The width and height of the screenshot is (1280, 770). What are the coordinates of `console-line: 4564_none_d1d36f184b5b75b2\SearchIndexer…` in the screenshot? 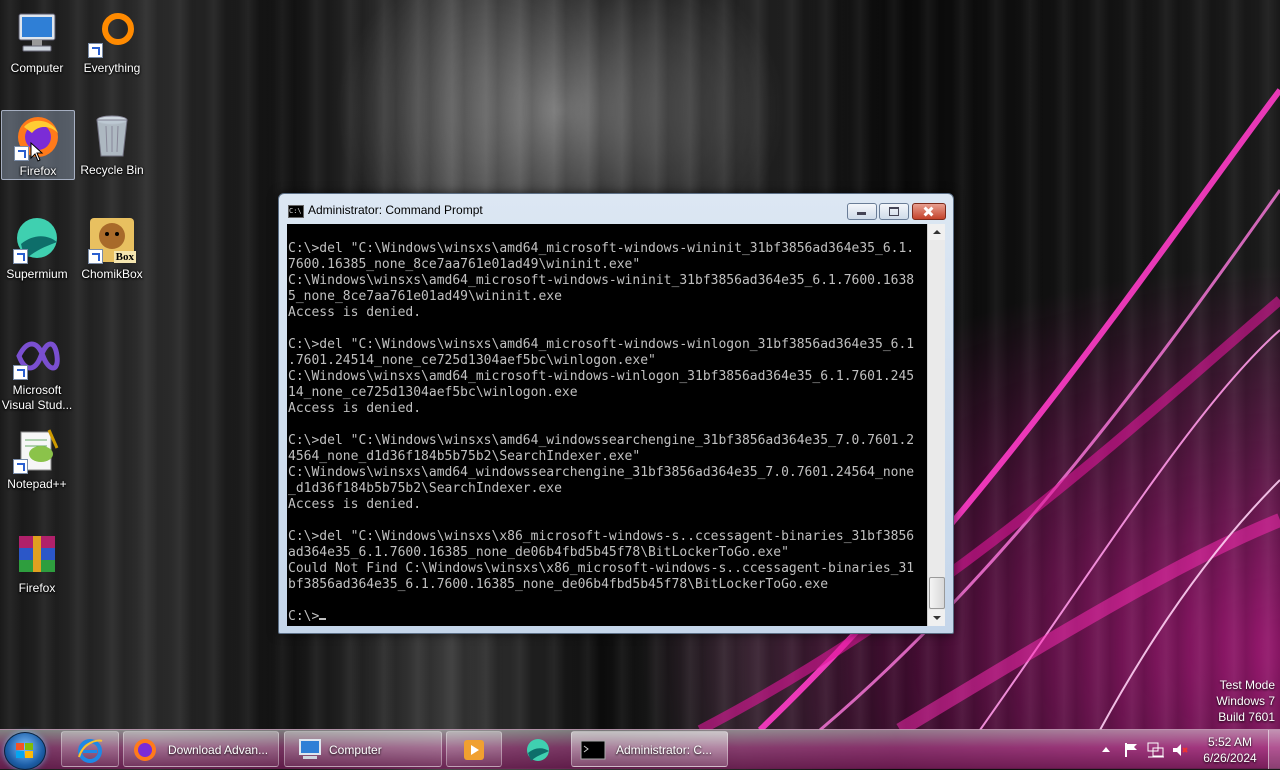 It's located at (464, 456).